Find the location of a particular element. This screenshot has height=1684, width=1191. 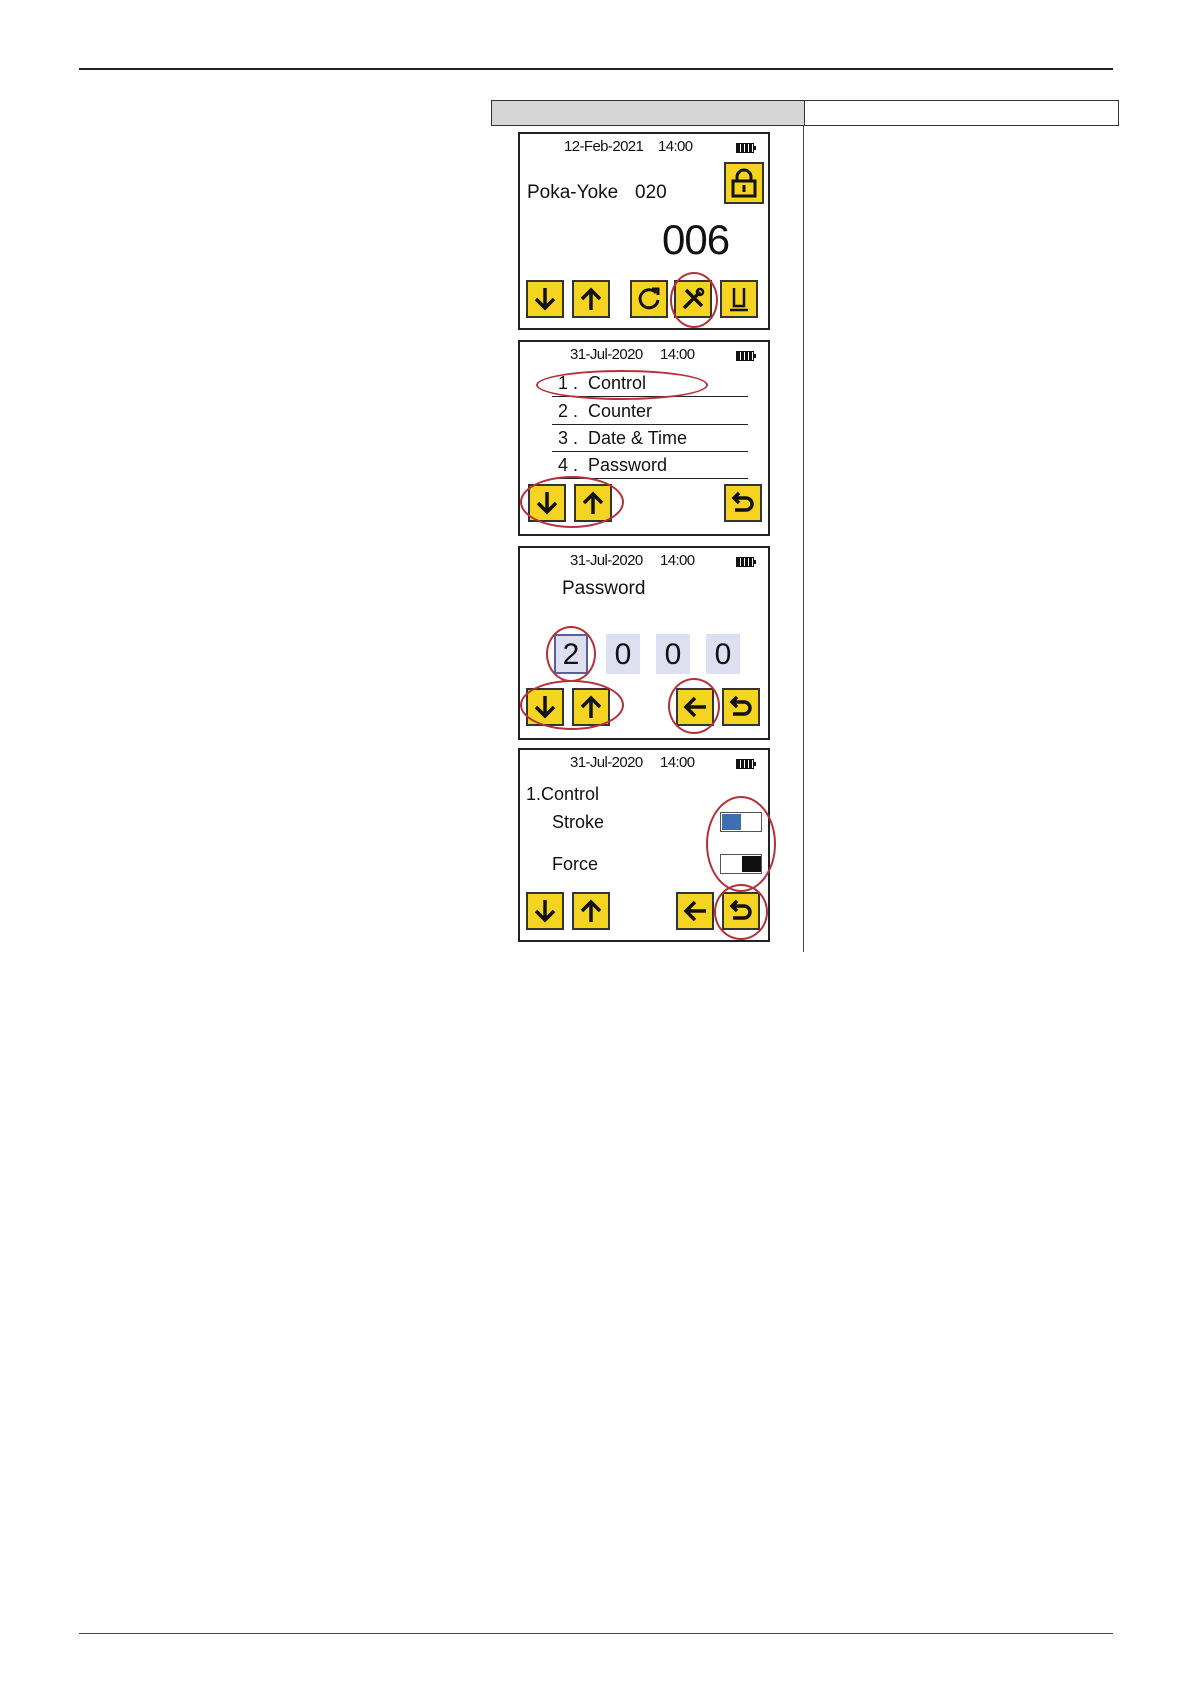

stand-button is located at coordinates (739, 299).